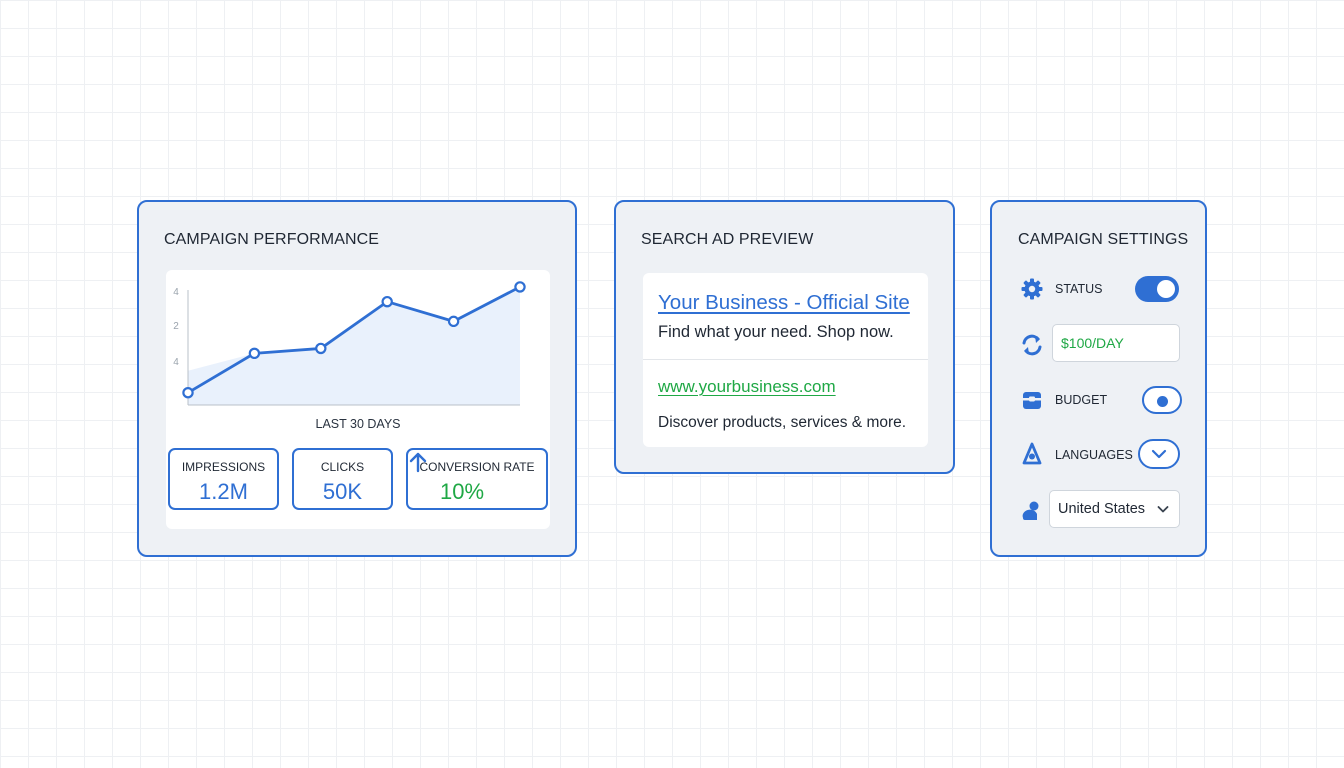 This screenshot has height=768, width=1344. Describe the element at coordinates (1098, 378) in the screenshot. I see `campaign-settings-panel: CAMPAIGN SETTINGS STATUS BUDGET` at that location.